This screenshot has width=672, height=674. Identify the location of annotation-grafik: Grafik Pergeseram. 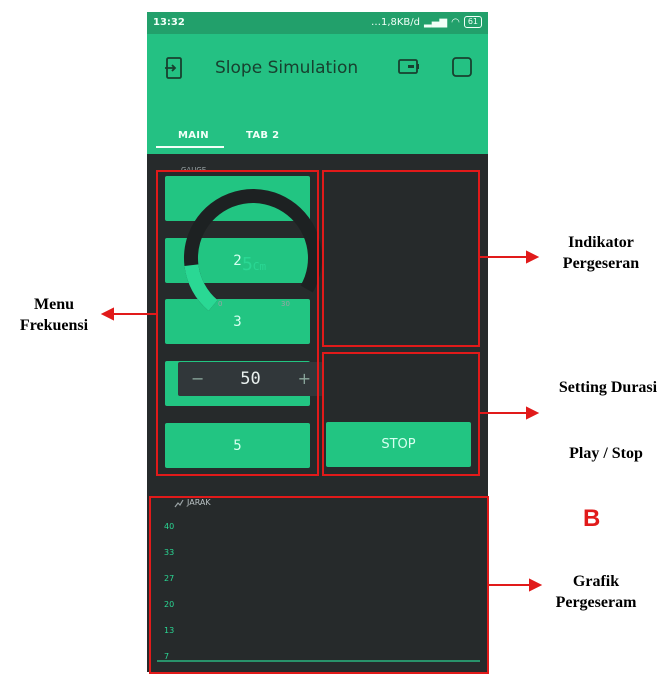
(596, 592).